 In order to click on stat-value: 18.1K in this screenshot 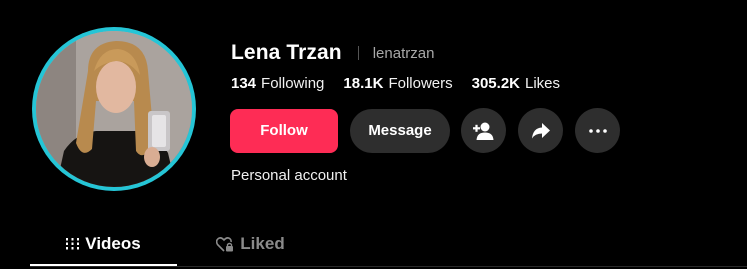, I will do `click(363, 83)`.